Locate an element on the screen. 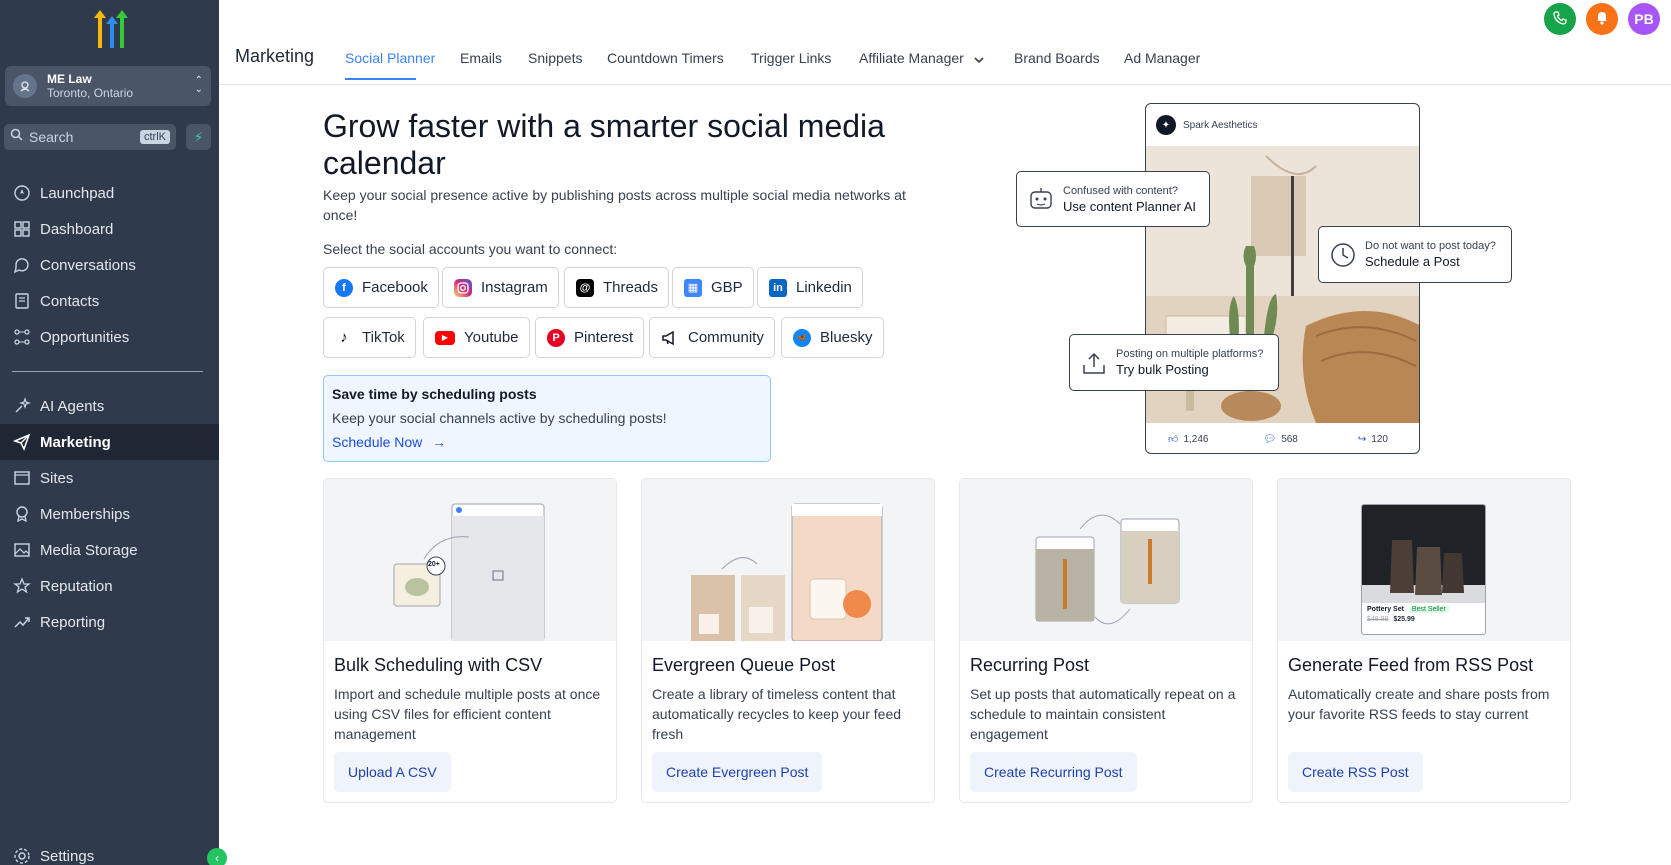 The width and height of the screenshot is (1671, 865). avatar: PB is located at coordinates (1644, 19).